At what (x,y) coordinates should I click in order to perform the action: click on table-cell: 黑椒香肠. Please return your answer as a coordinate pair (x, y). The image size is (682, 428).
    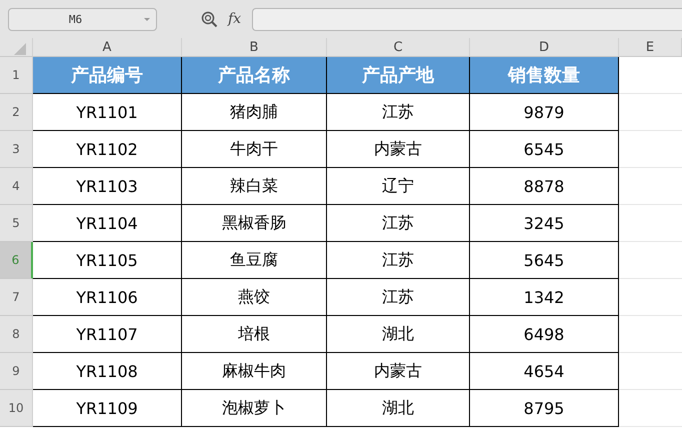
    Looking at the image, I should click on (254, 223).